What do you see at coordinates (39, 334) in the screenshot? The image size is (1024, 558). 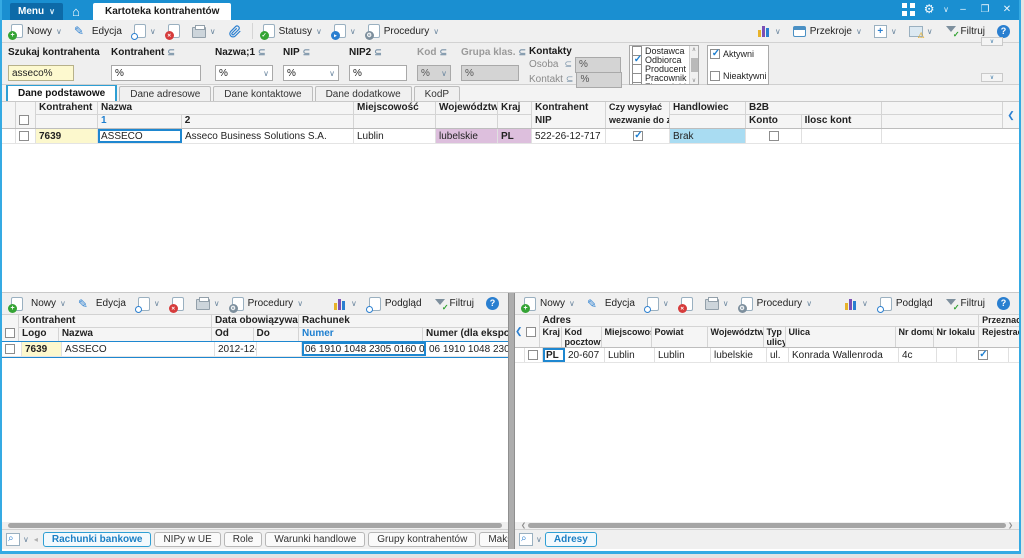 I see `col-logo: Logo` at bounding box center [39, 334].